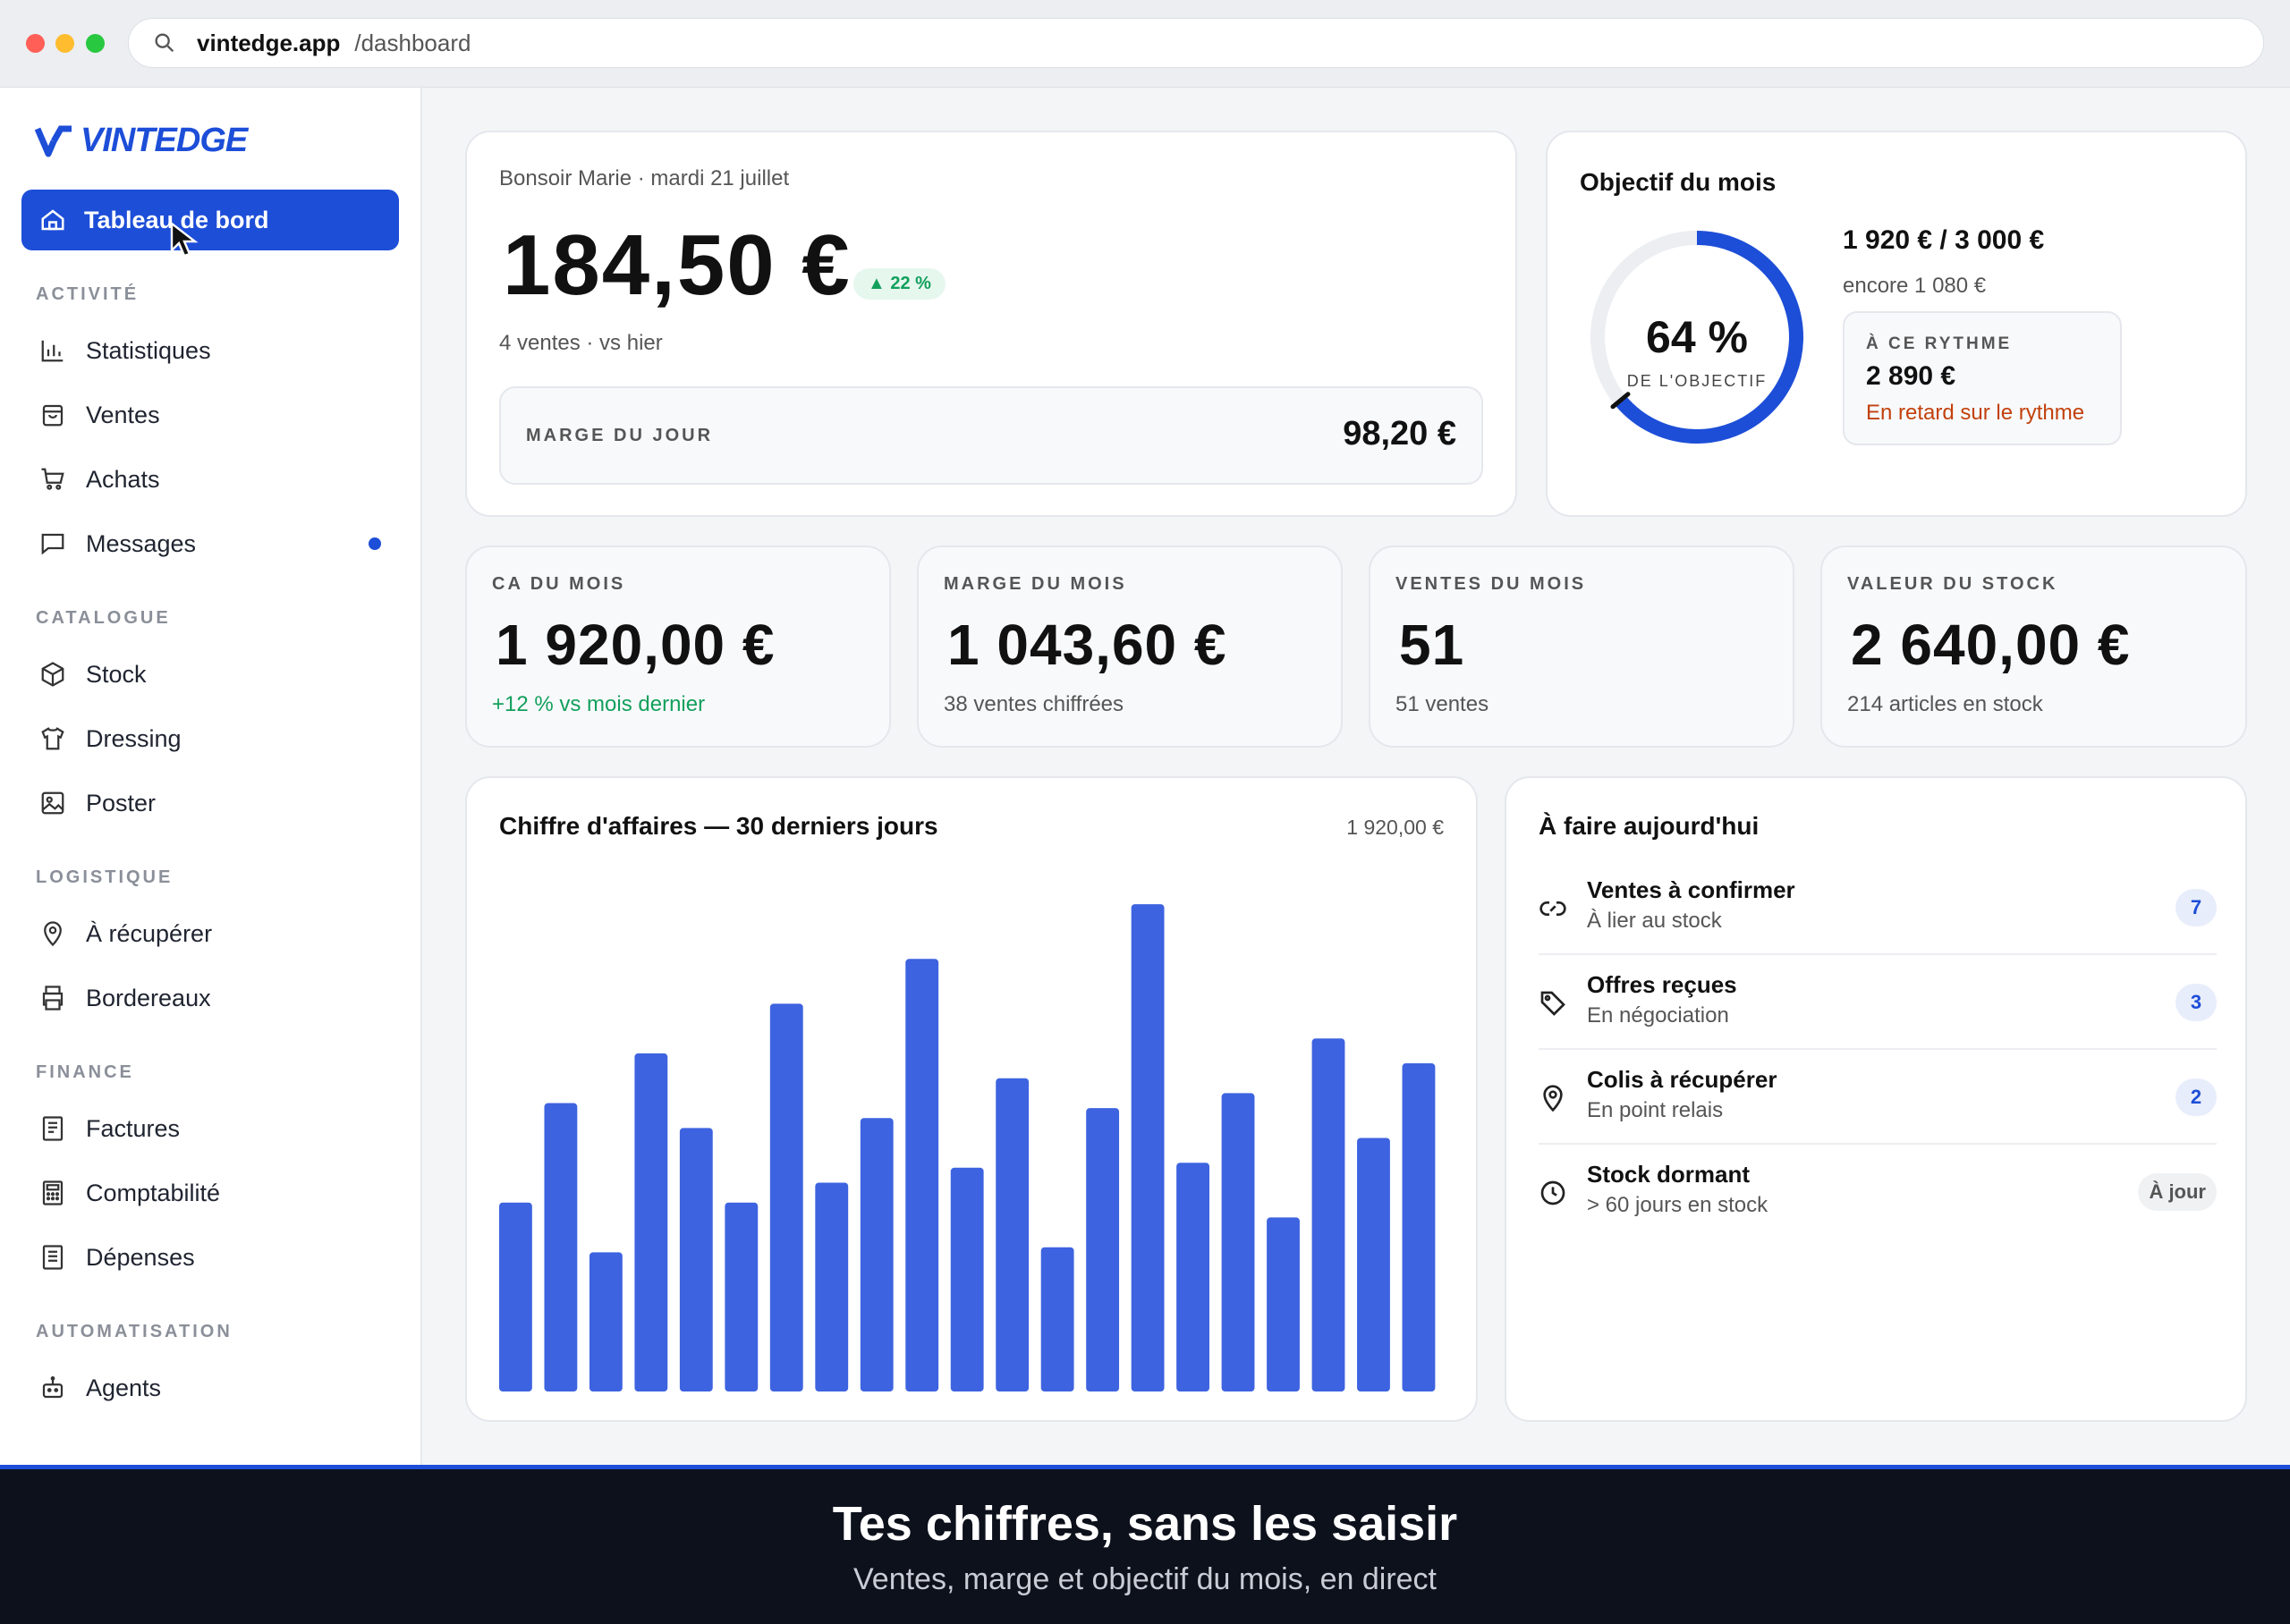 The height and width of the screenshot is (1624, 2290). Describe the element at coordinates (105, 877) in the screenshot. I see `section-logistique: LOGISTIQUE` at that location.